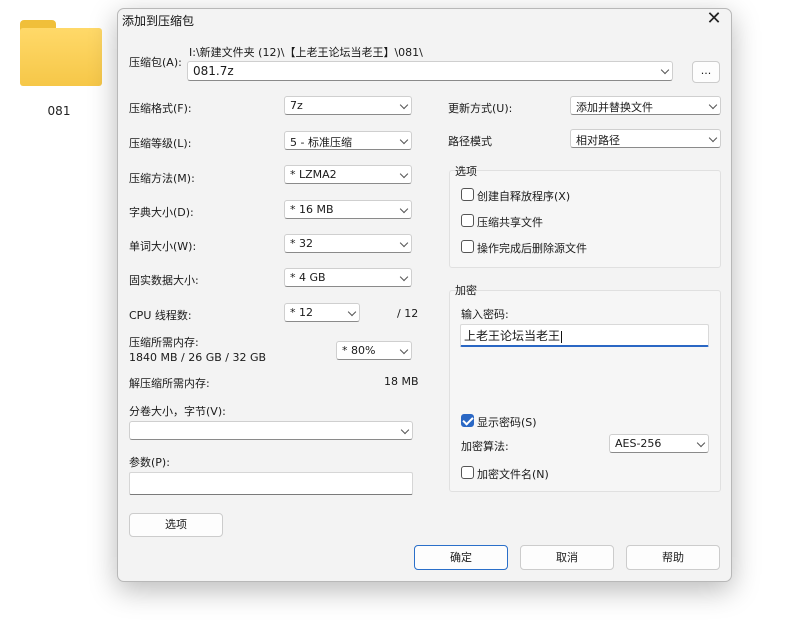 This screenshot has height=629, width=800. I want to click on volume-label: 分卷大小，字节(V):, so click(177, 411).